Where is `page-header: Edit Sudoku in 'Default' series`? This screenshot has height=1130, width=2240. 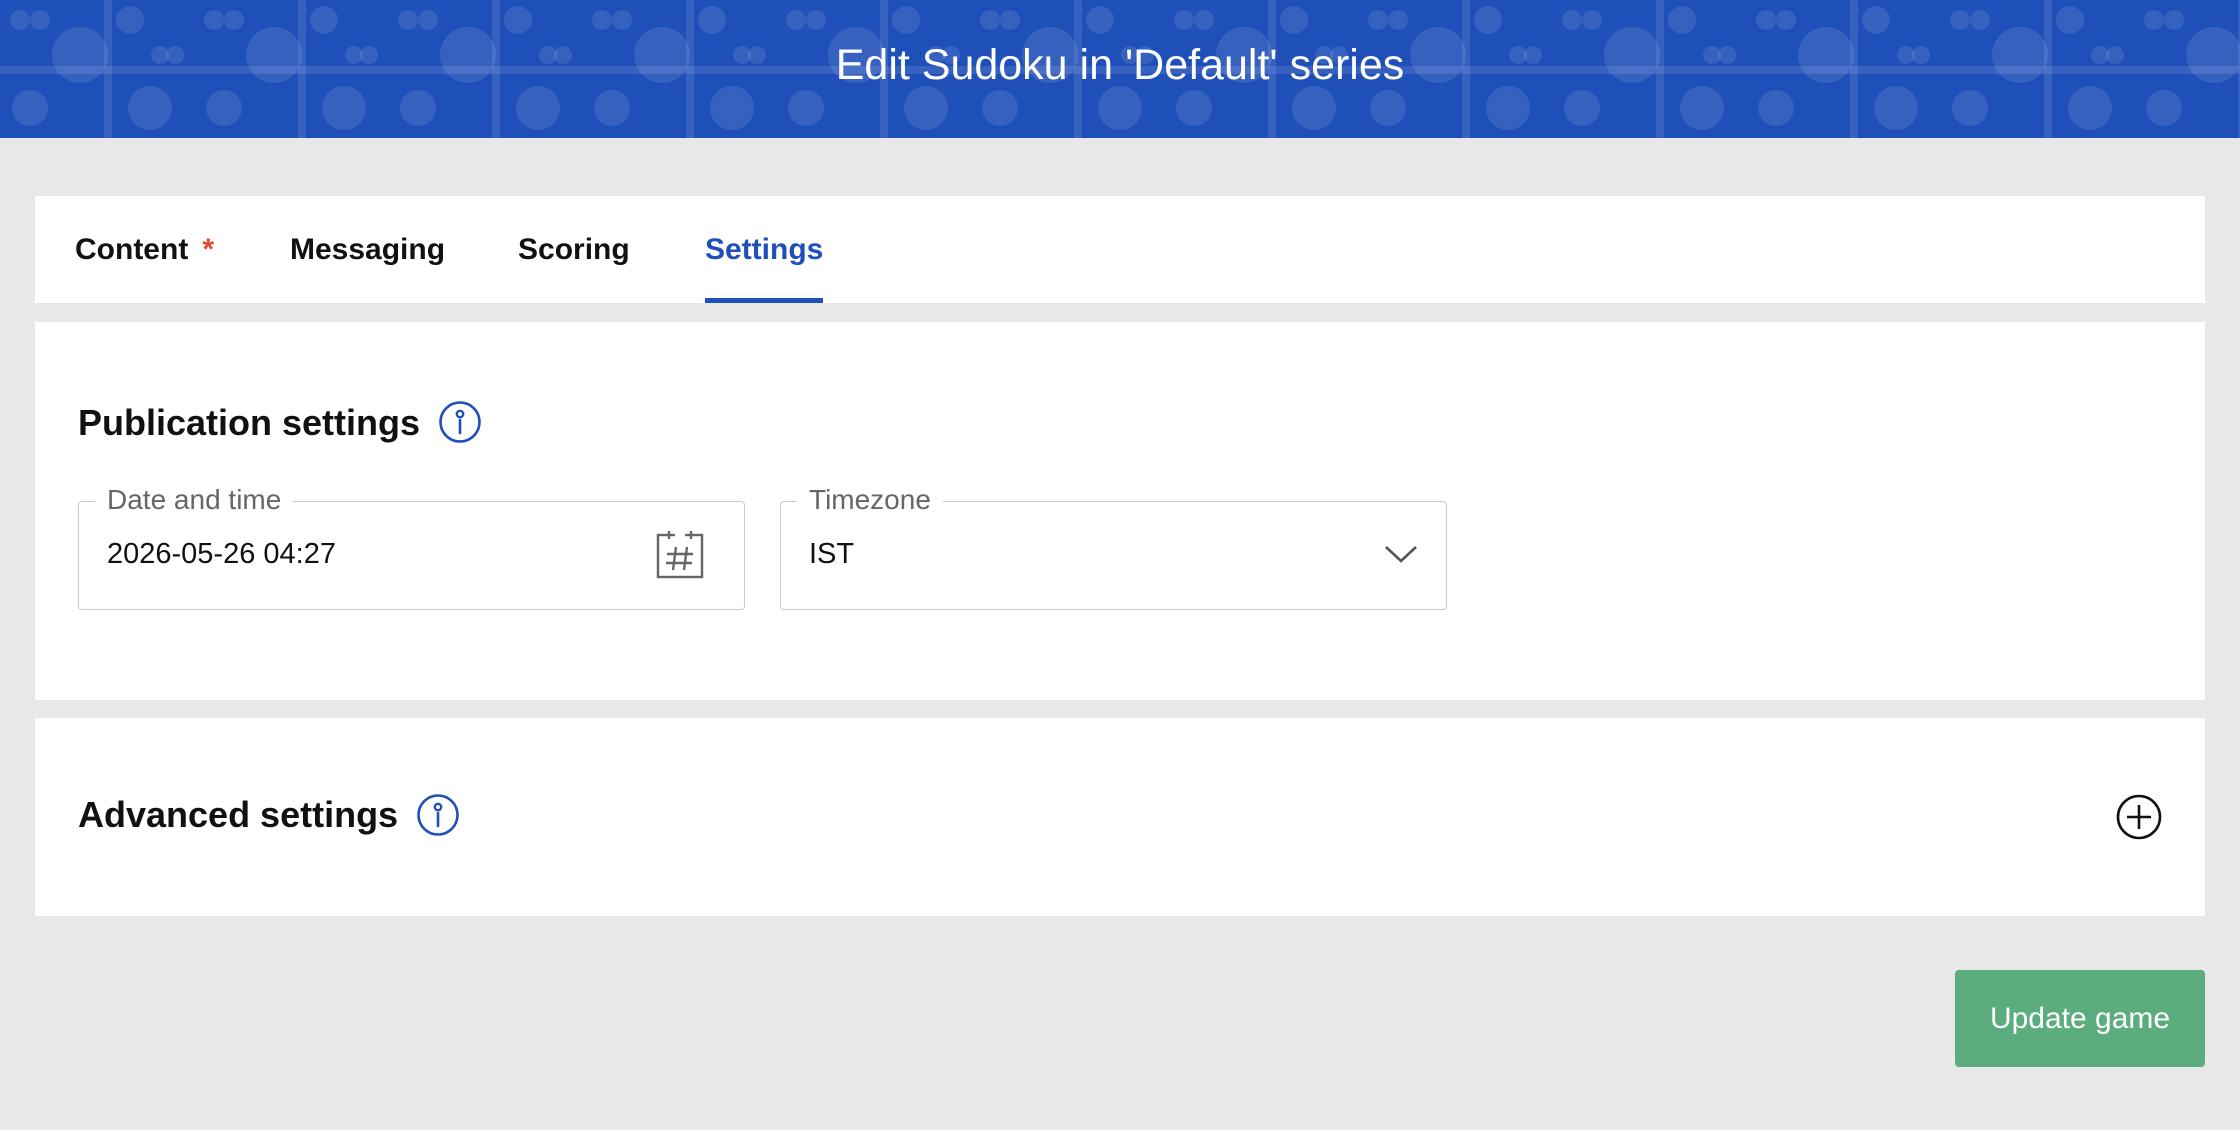 page-header: Edit Sudoku in 'Default' series is located at coordinates (1120, 69).